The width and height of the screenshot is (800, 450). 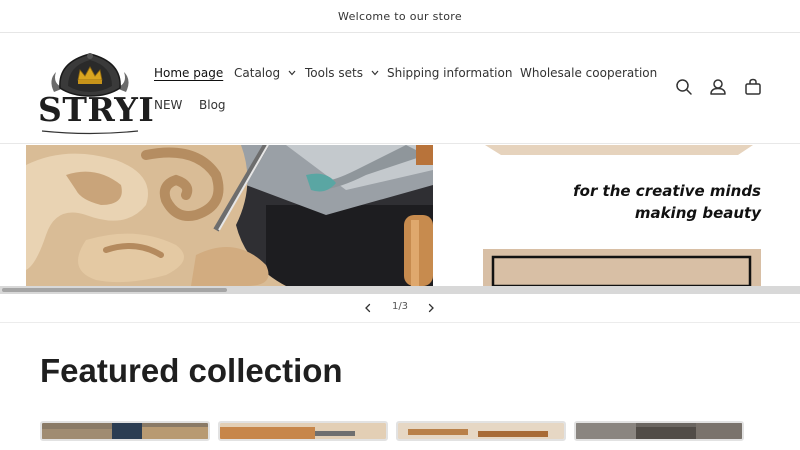 I want to click on announcement-bar: Welcome to our store, so click(x=400, y=16).